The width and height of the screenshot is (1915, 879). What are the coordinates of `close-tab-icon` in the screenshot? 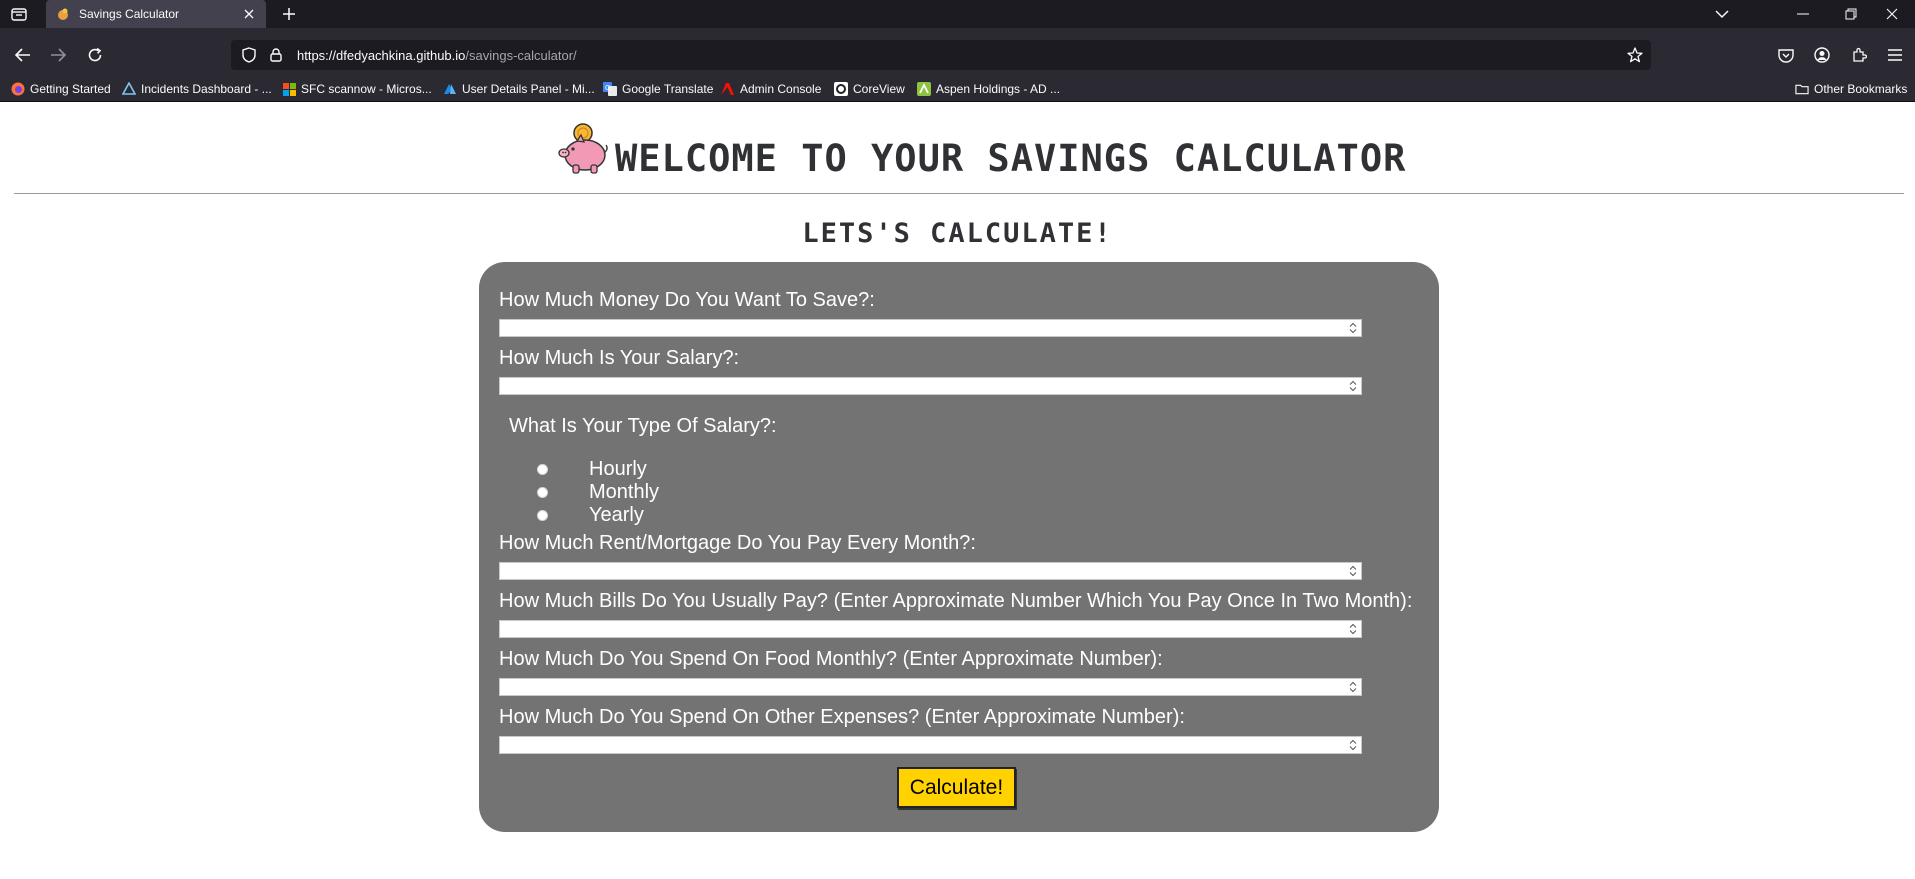 It's located at (249, 14).